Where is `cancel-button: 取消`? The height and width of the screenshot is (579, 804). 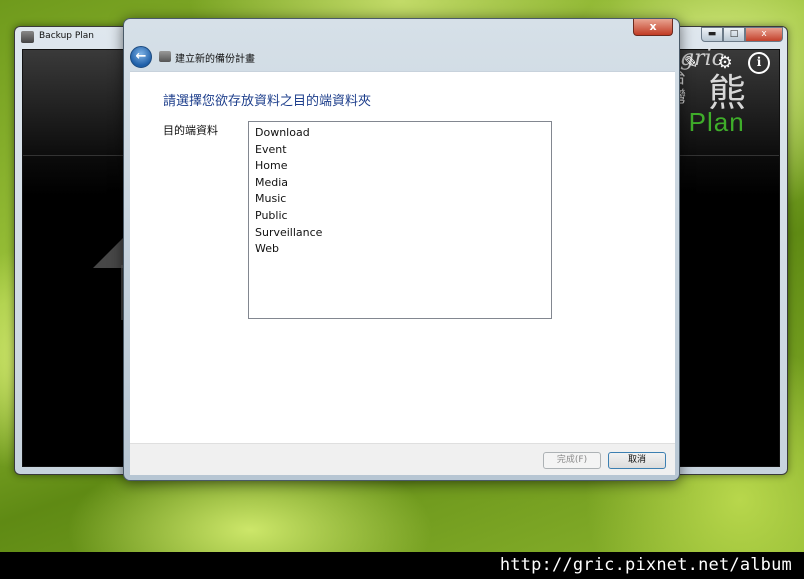 cancel-button: 取消 is located at coordinates (637, 460).